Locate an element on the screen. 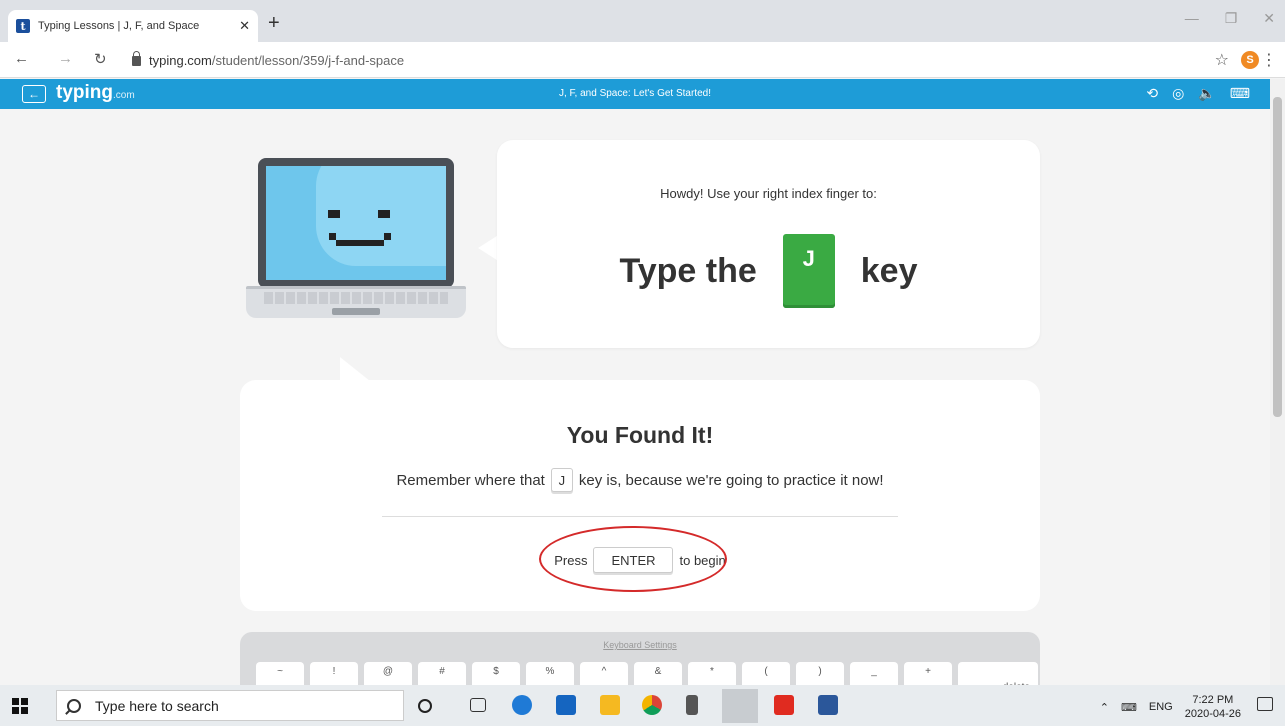 The image size is (1285, 726). system-tray: ⌃ ⌨ ENG 7:22 PM 2020-04-26 is located at coordinates (1170, 707).